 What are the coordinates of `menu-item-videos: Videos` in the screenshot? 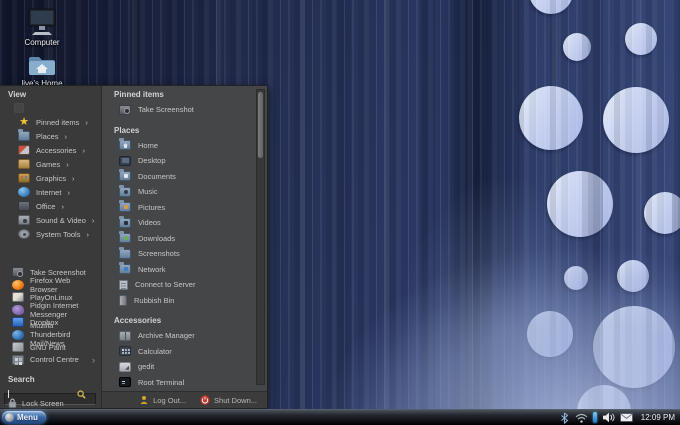 It's located at (183, 223).